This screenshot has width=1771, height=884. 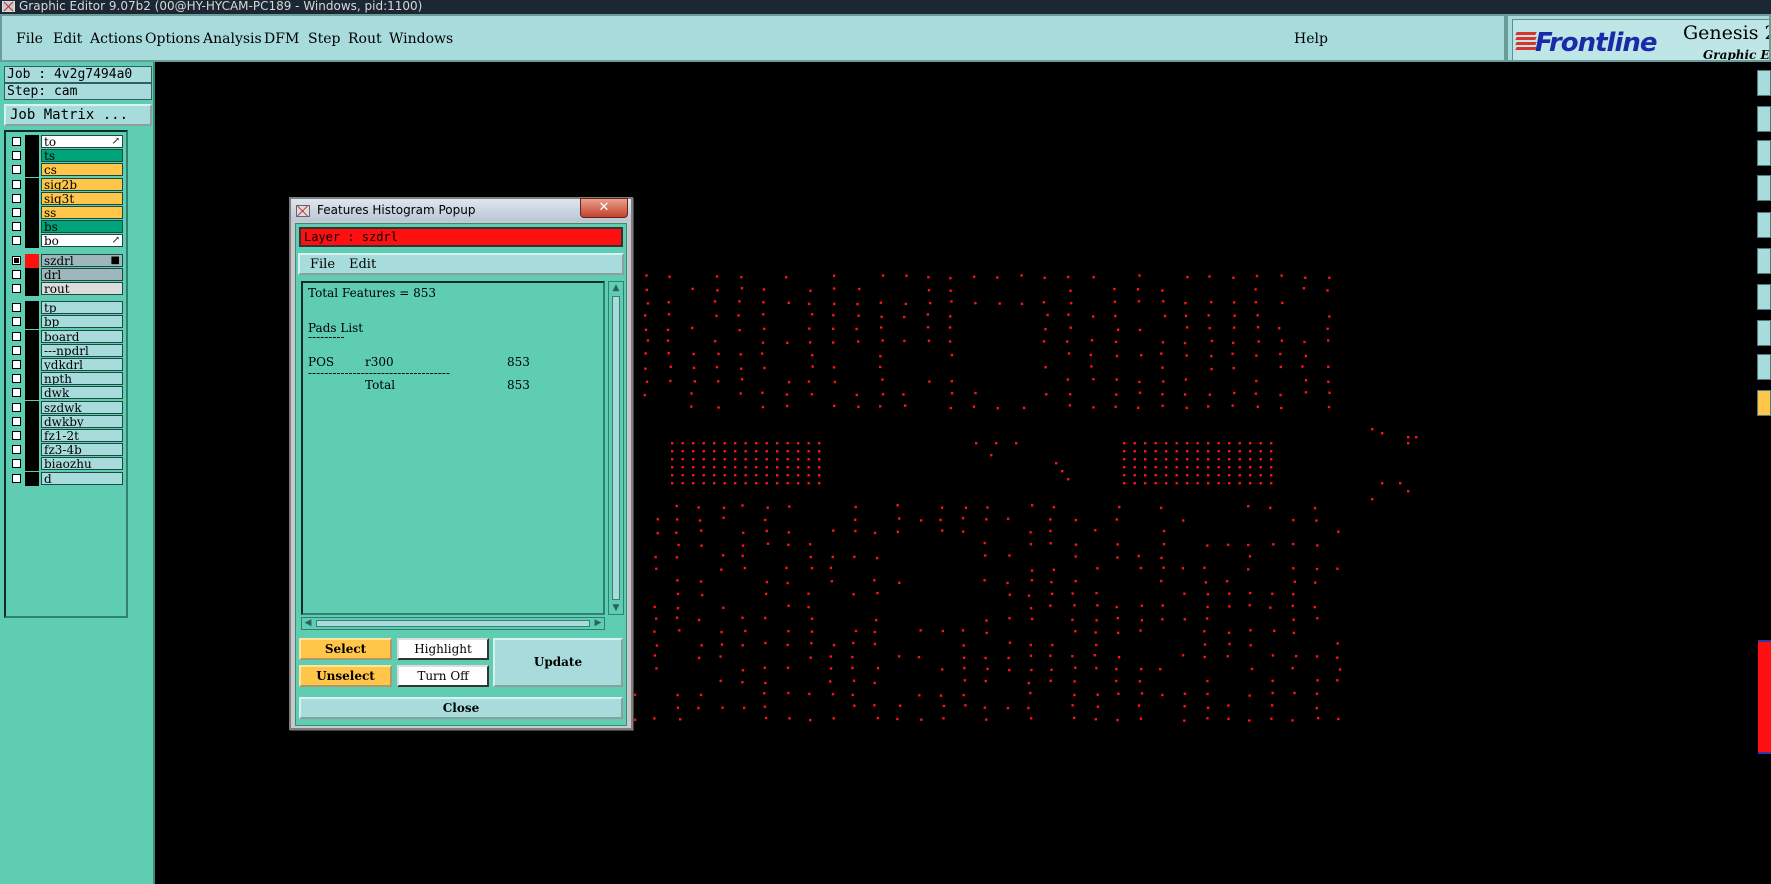 I want to click on layer-name: ss, so click(x=82, y=212).